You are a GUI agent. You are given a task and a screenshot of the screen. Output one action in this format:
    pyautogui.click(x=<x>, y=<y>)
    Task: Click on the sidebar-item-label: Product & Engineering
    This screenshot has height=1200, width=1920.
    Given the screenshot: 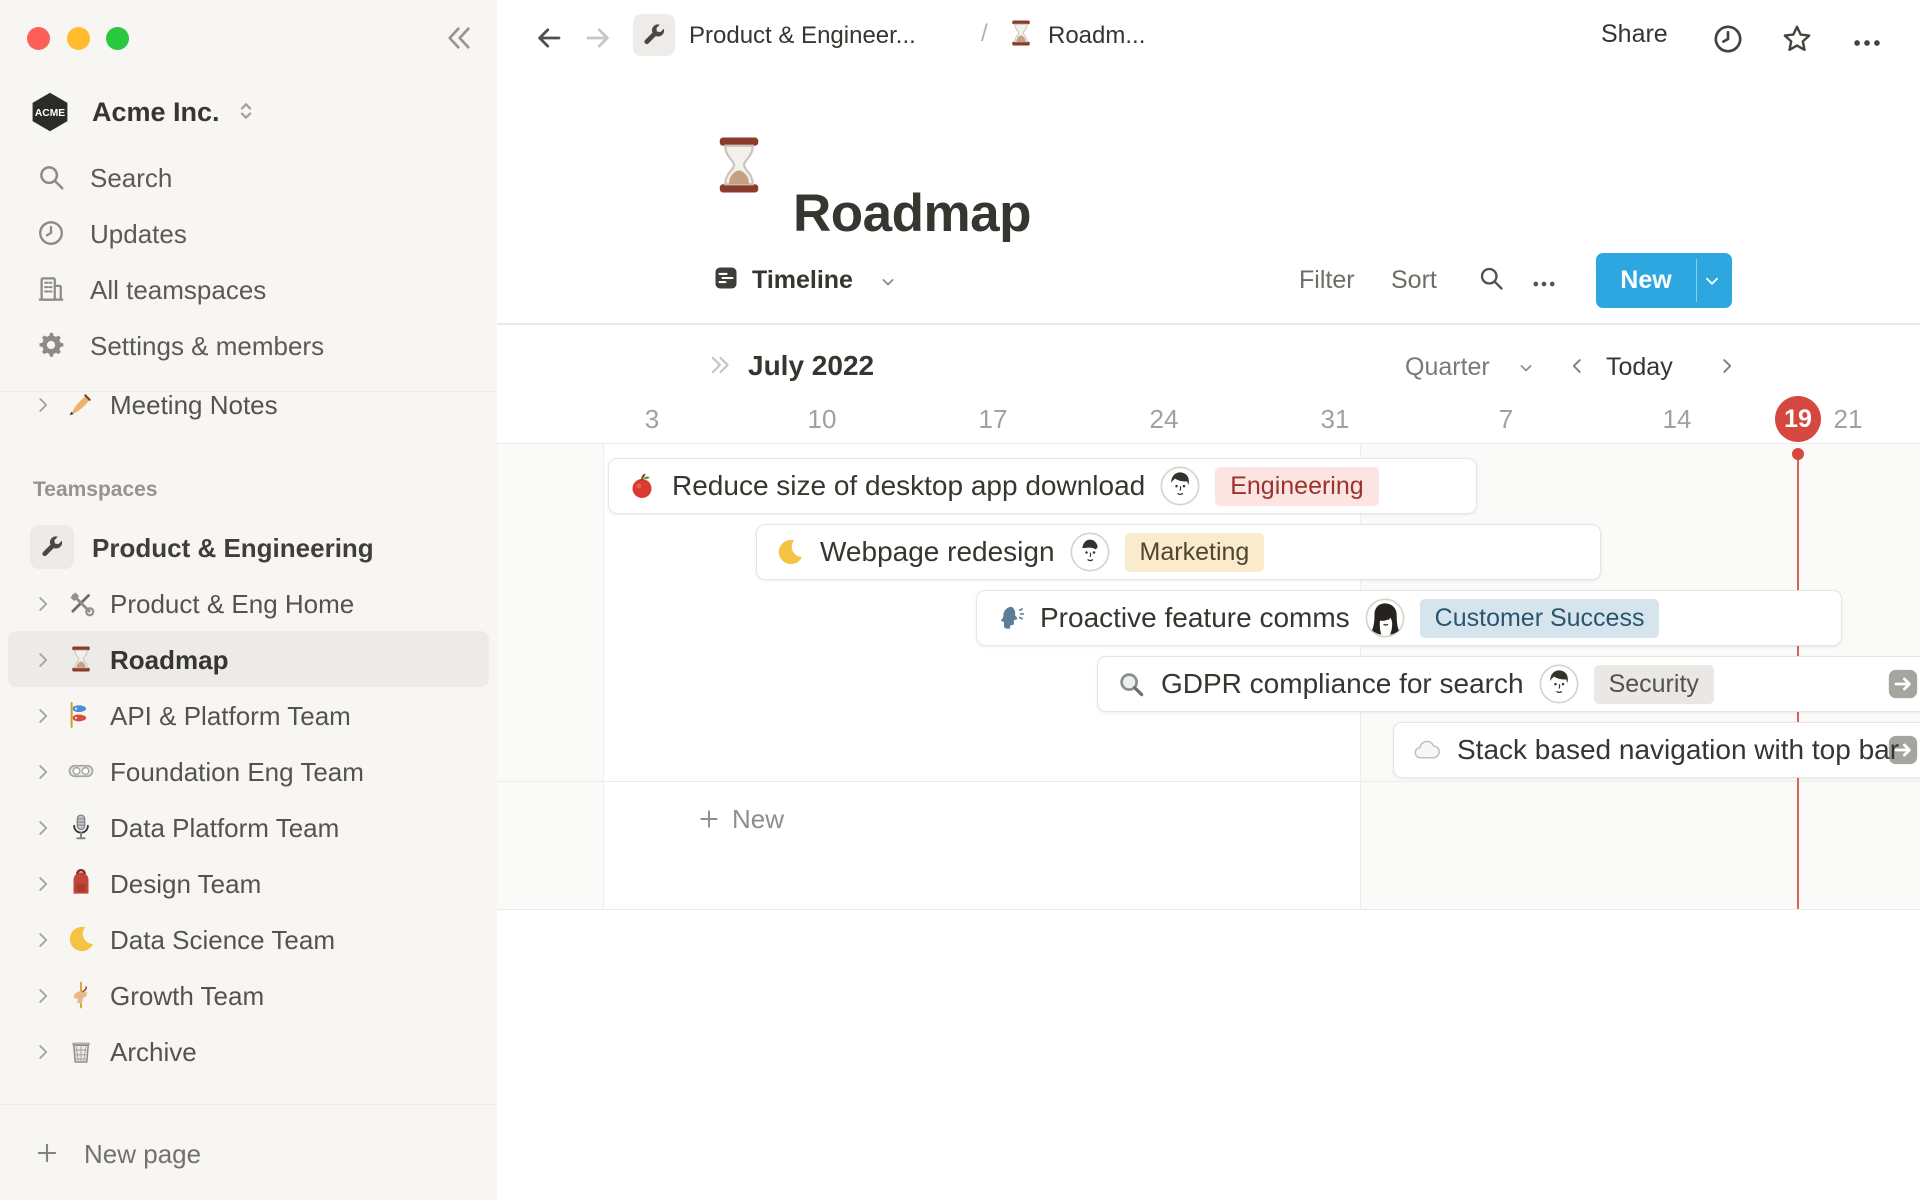 What is the action you would take?
    pyautogui.click(x=233, y=548)
    